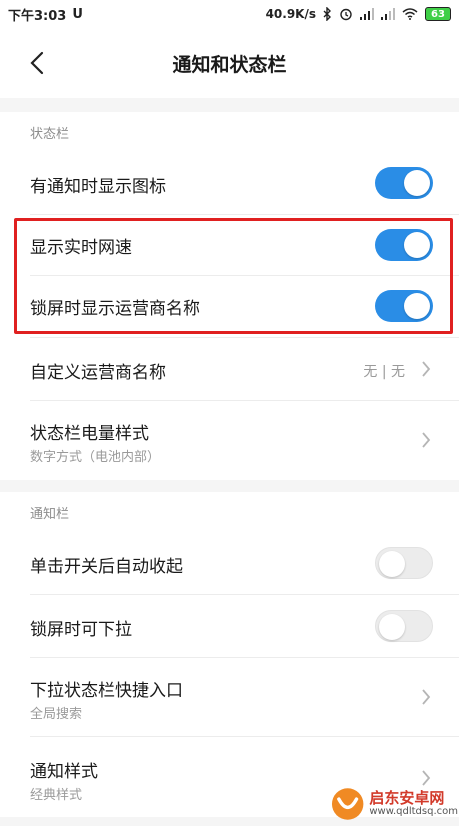  I want to click on status-right-group: 40.9K/s 63, so click(358, 14).